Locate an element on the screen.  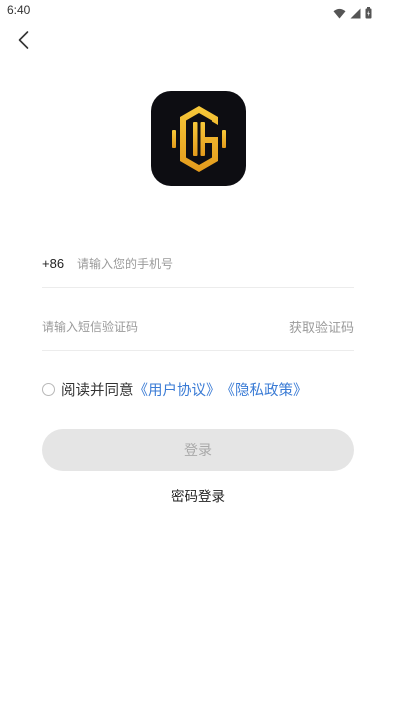
status-bar: 6:40 is located at coordinates (198, 11).